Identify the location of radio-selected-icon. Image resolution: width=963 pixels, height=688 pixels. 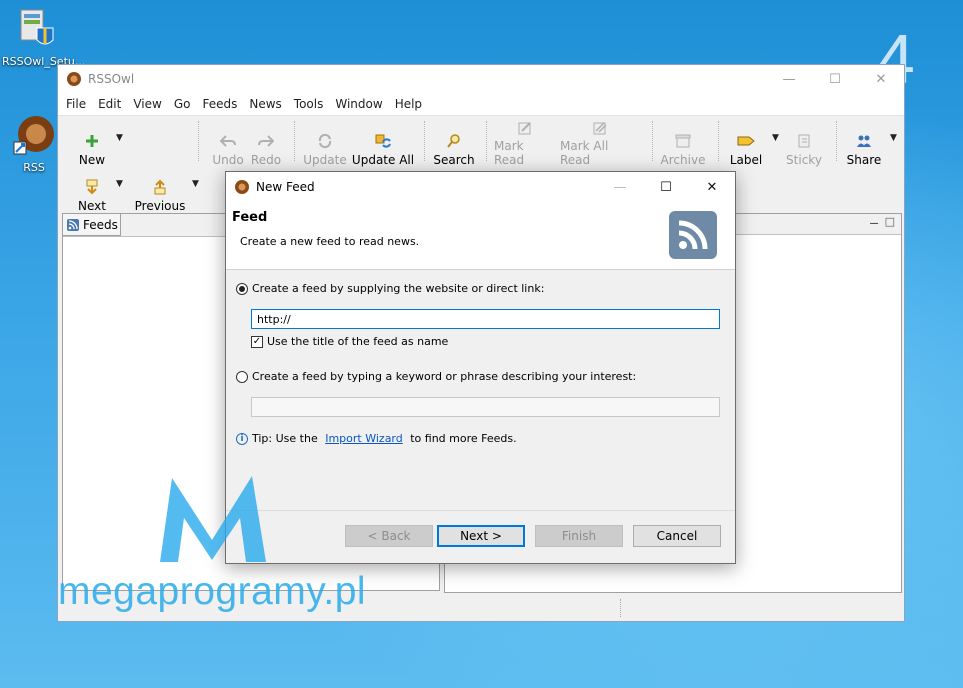
(242, 288).